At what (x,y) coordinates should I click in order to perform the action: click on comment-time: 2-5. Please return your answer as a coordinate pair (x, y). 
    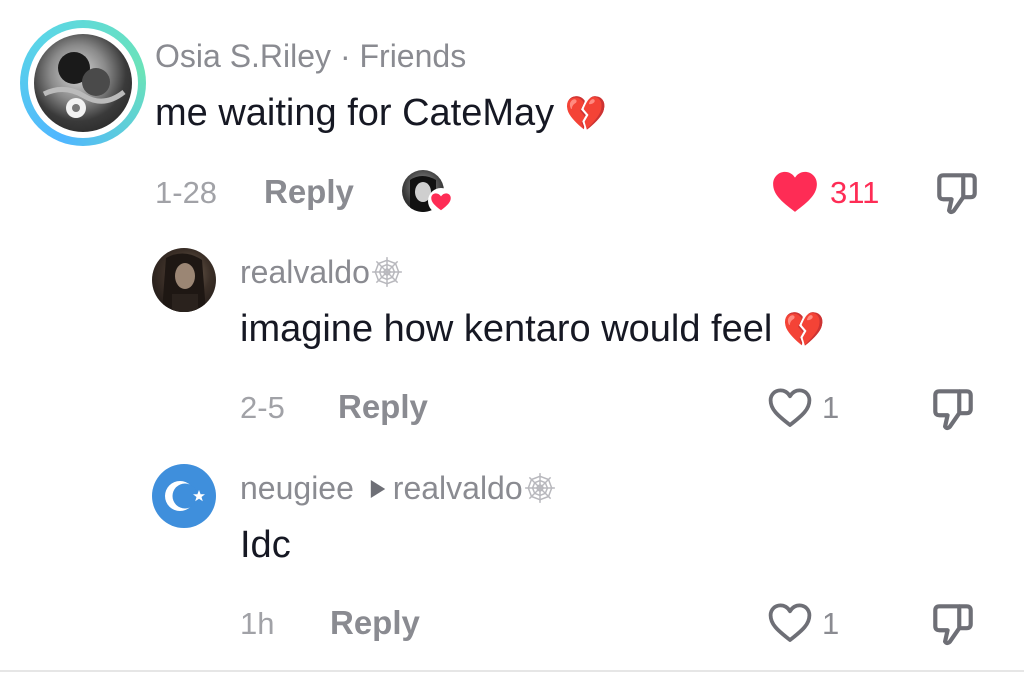
    Looking at the image, I should click on (262, 407).